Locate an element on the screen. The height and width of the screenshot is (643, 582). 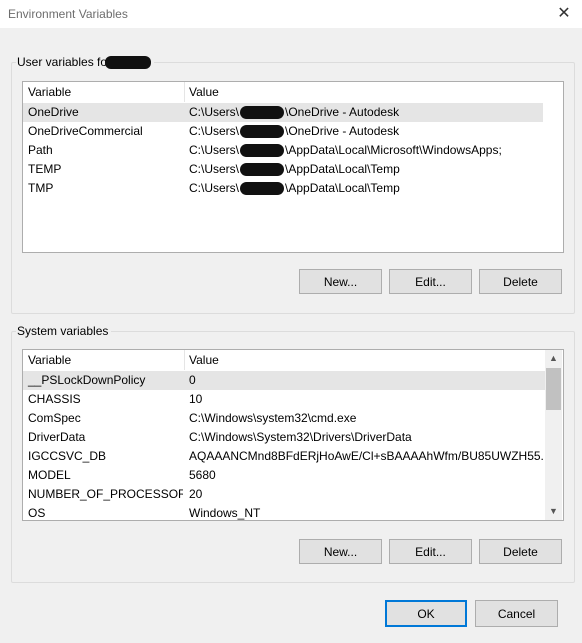
variable-value: 20 is located at coordinates (196, 494).